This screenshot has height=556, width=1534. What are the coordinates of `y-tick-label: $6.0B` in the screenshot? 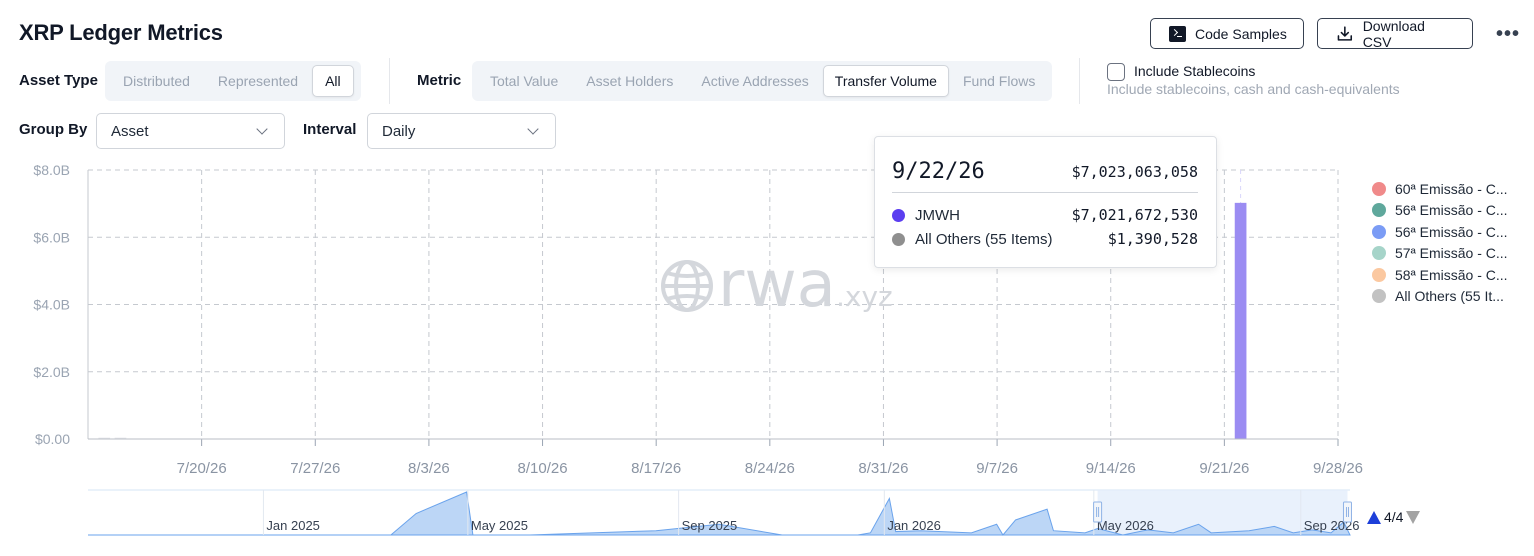 It's located at (51, 237).